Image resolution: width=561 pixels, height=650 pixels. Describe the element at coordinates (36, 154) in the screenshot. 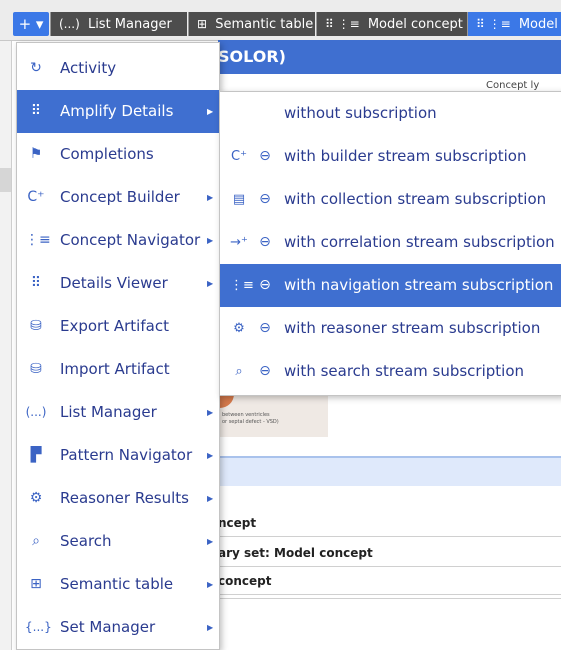

I see `completions-icon: ⚑` at that location.